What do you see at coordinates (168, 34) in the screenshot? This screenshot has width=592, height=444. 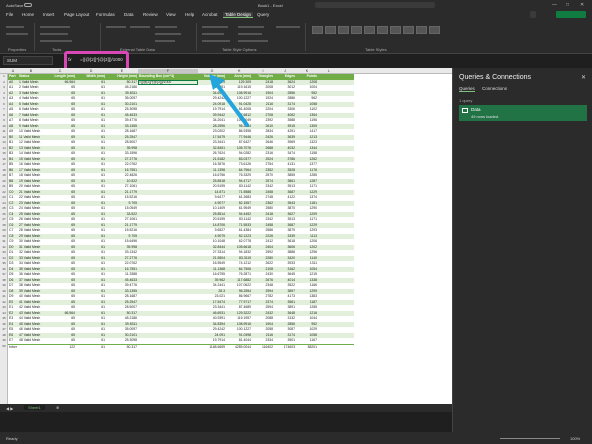 I see `open-in-browser-button` at bounding box center [168, 34].